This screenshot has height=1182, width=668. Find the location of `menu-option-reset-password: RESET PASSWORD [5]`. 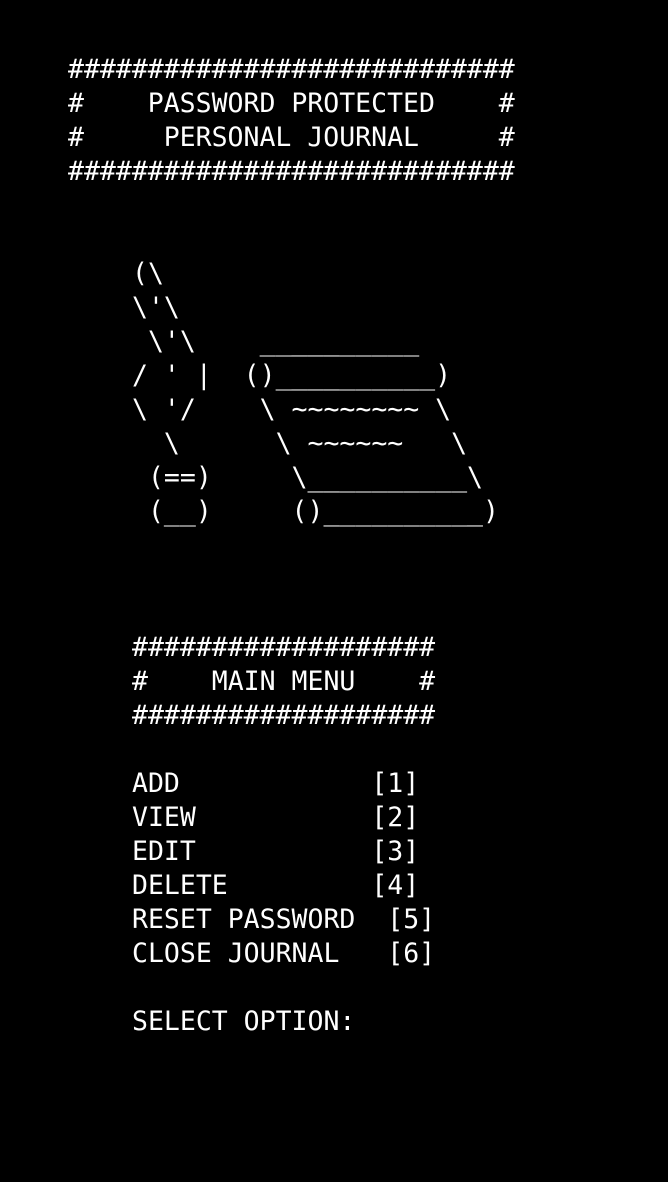

menu-option-reset-password: RESET PASSWORD [5] is located at coordinates (283, 920).